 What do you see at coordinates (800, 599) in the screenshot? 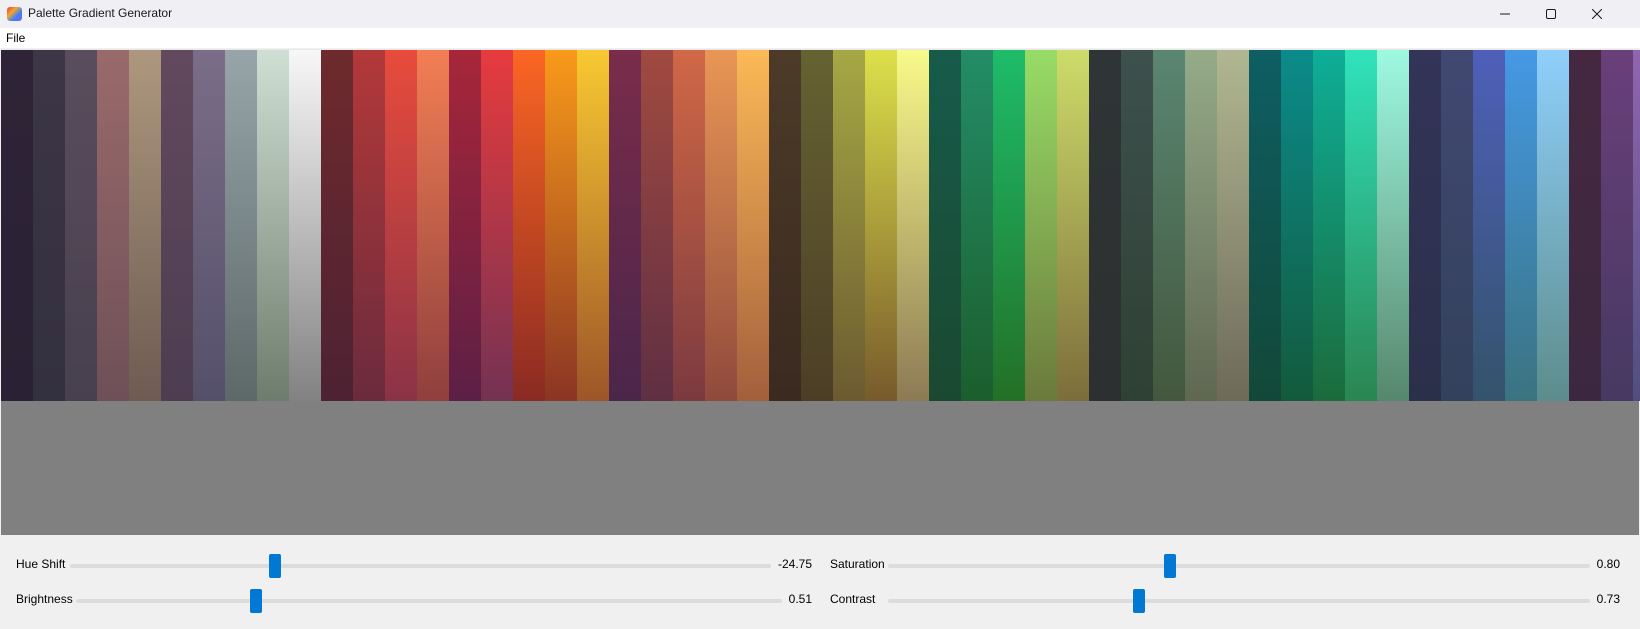
I see `brightness-value: 0.51` at bounding box center [800, 599].